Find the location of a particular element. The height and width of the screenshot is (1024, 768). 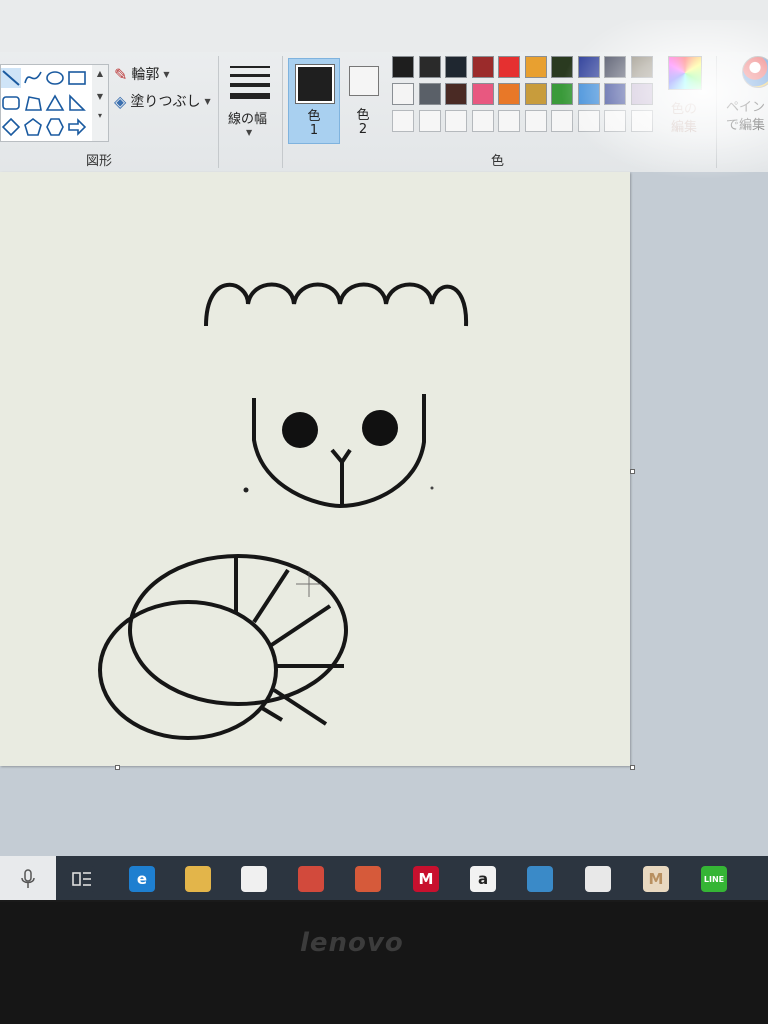

taskbar-mail is located at coordinates (598, 879).